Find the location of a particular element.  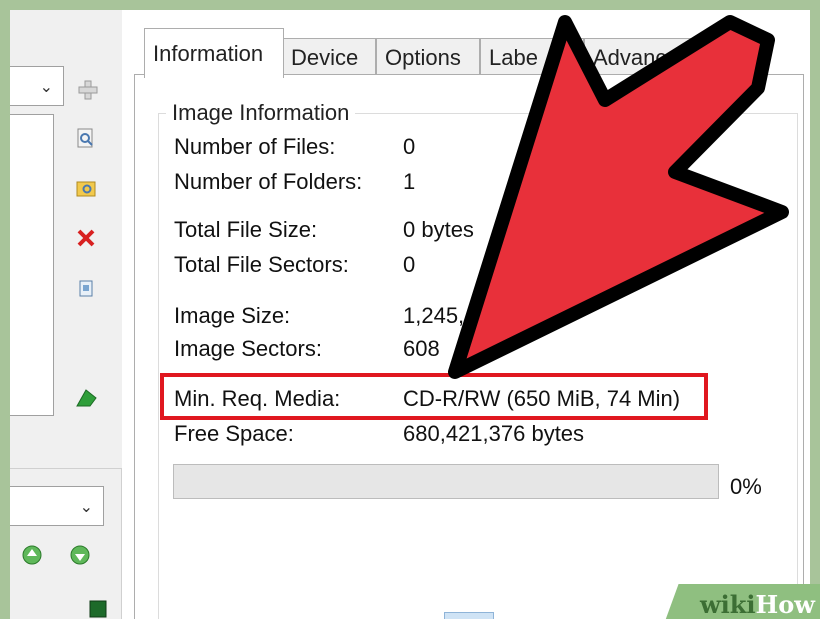

group-title: Image Information is located at coordinates (261, 113).